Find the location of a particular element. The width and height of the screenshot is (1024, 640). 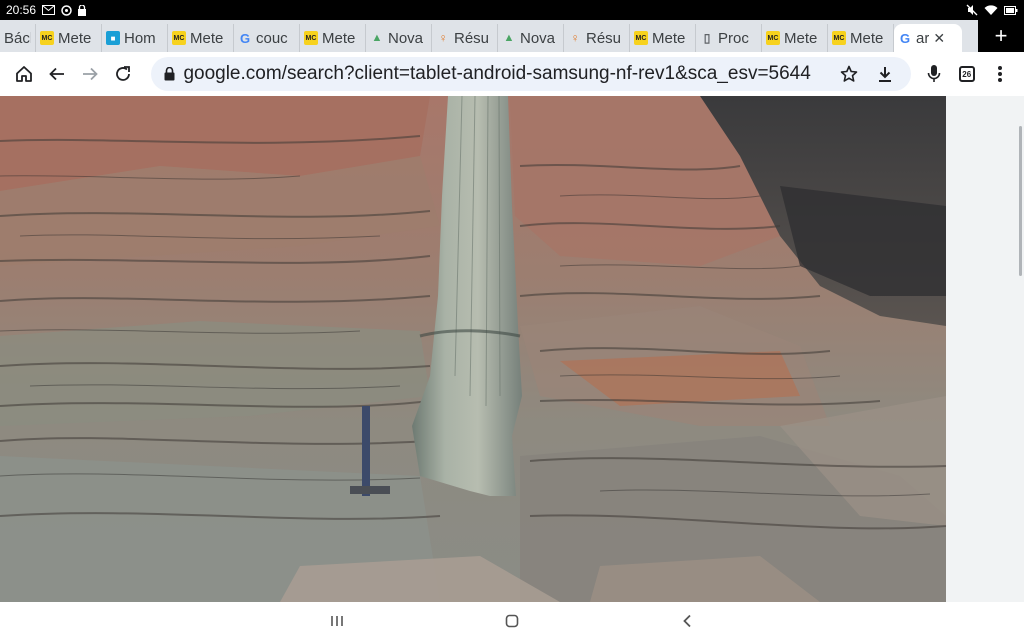

tab-label: ar is located at coordinates (923, 38).